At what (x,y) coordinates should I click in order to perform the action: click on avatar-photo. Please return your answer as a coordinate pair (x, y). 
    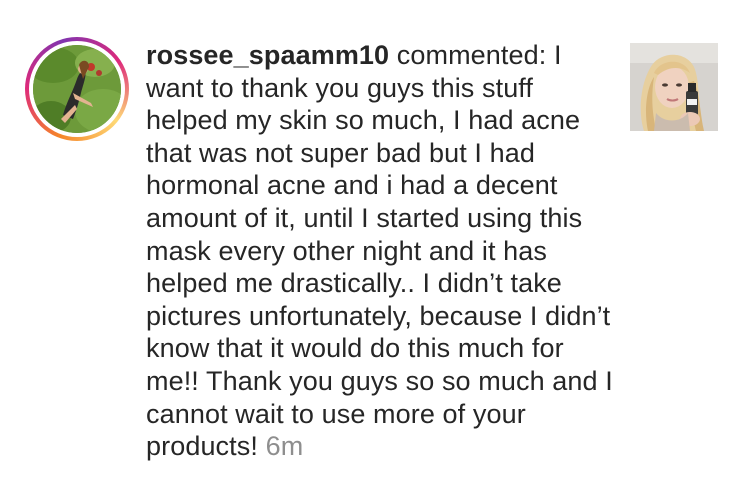
    Looking at the image, I should click on (77, 89).